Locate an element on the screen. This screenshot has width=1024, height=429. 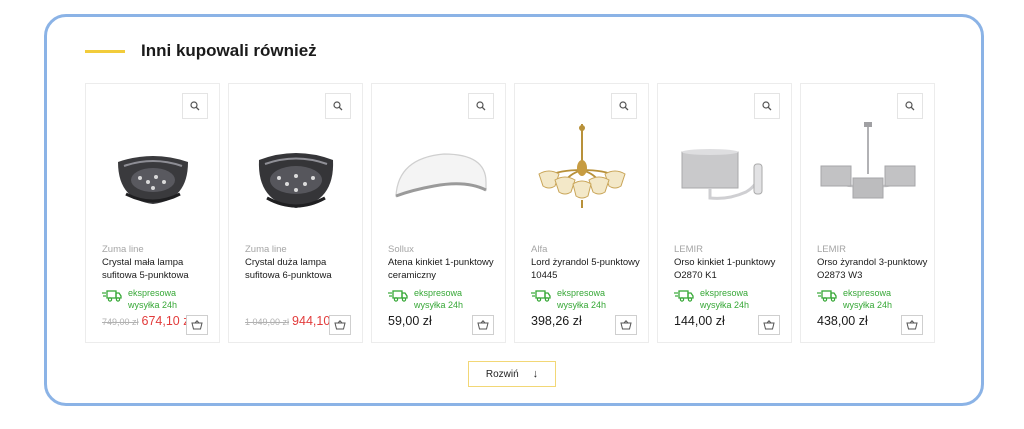
product-name: Atena kinkiet 1-punktowy ceramiczny is located at coordinates (444, 269).